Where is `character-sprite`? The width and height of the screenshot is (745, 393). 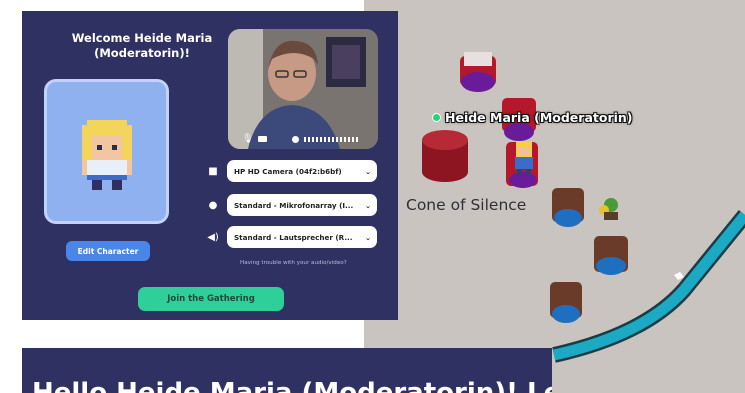 character-sprite is located at coordinates (107, 155).